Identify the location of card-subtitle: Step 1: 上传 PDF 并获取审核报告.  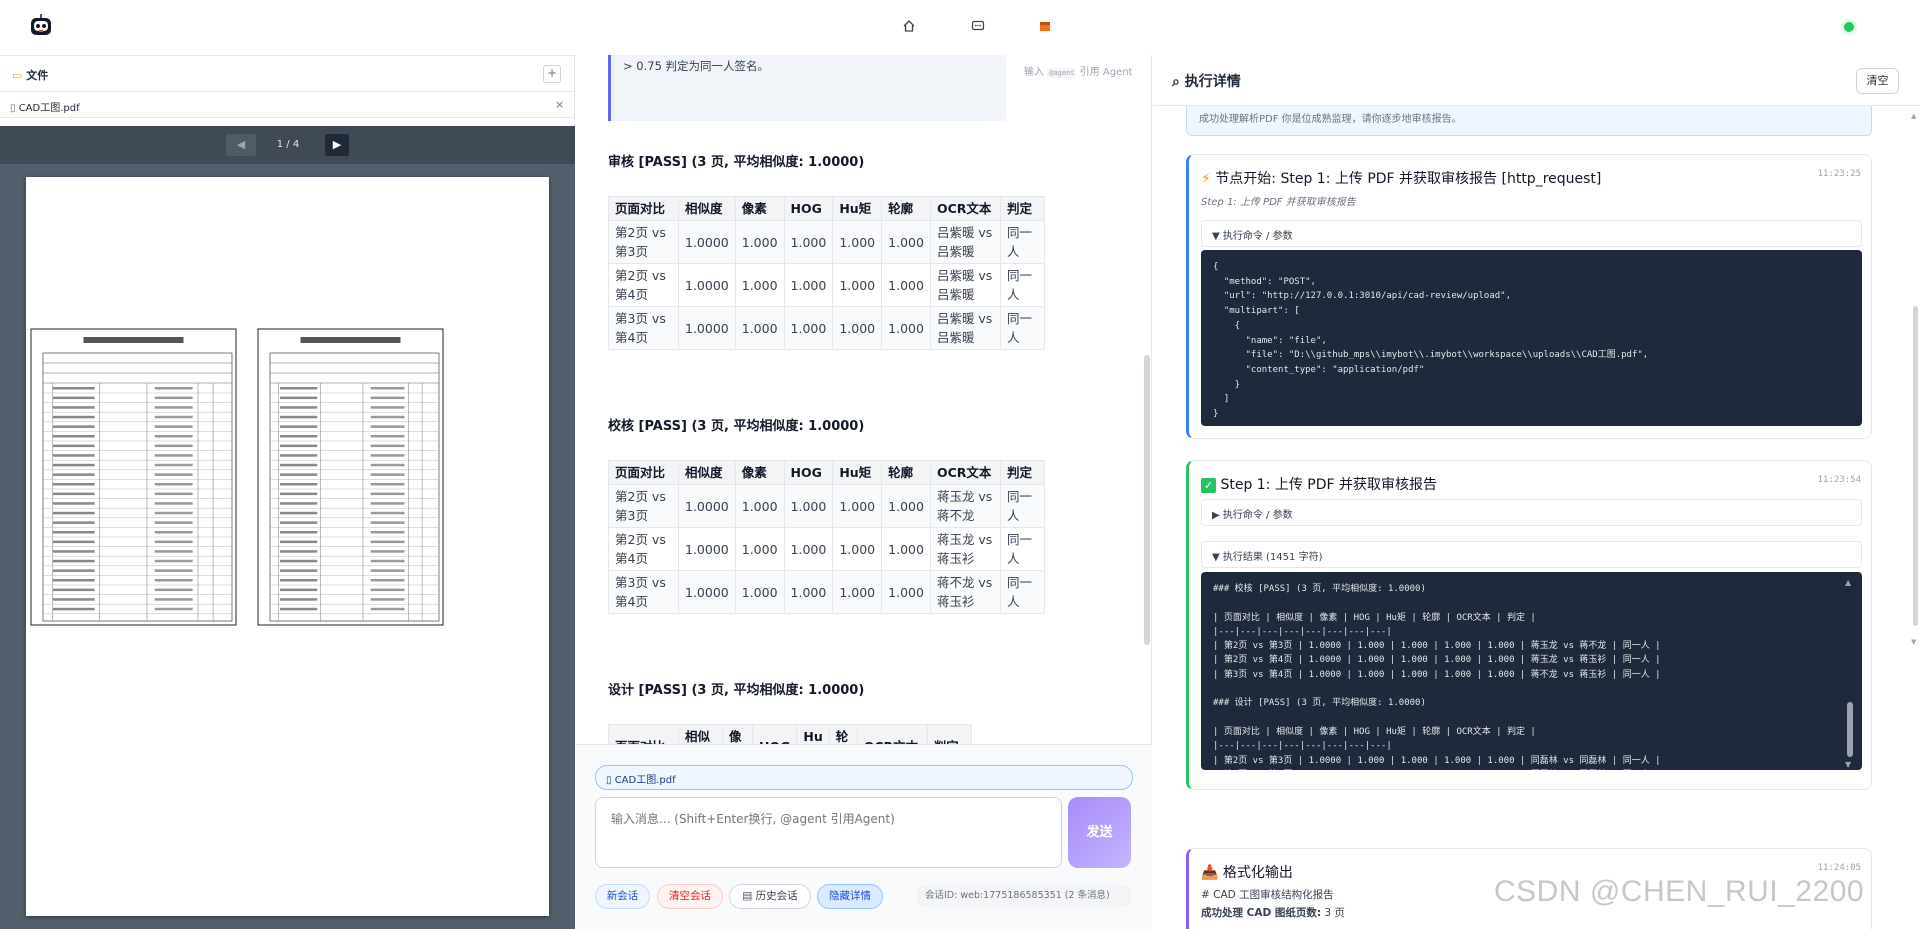
(1278, 202).